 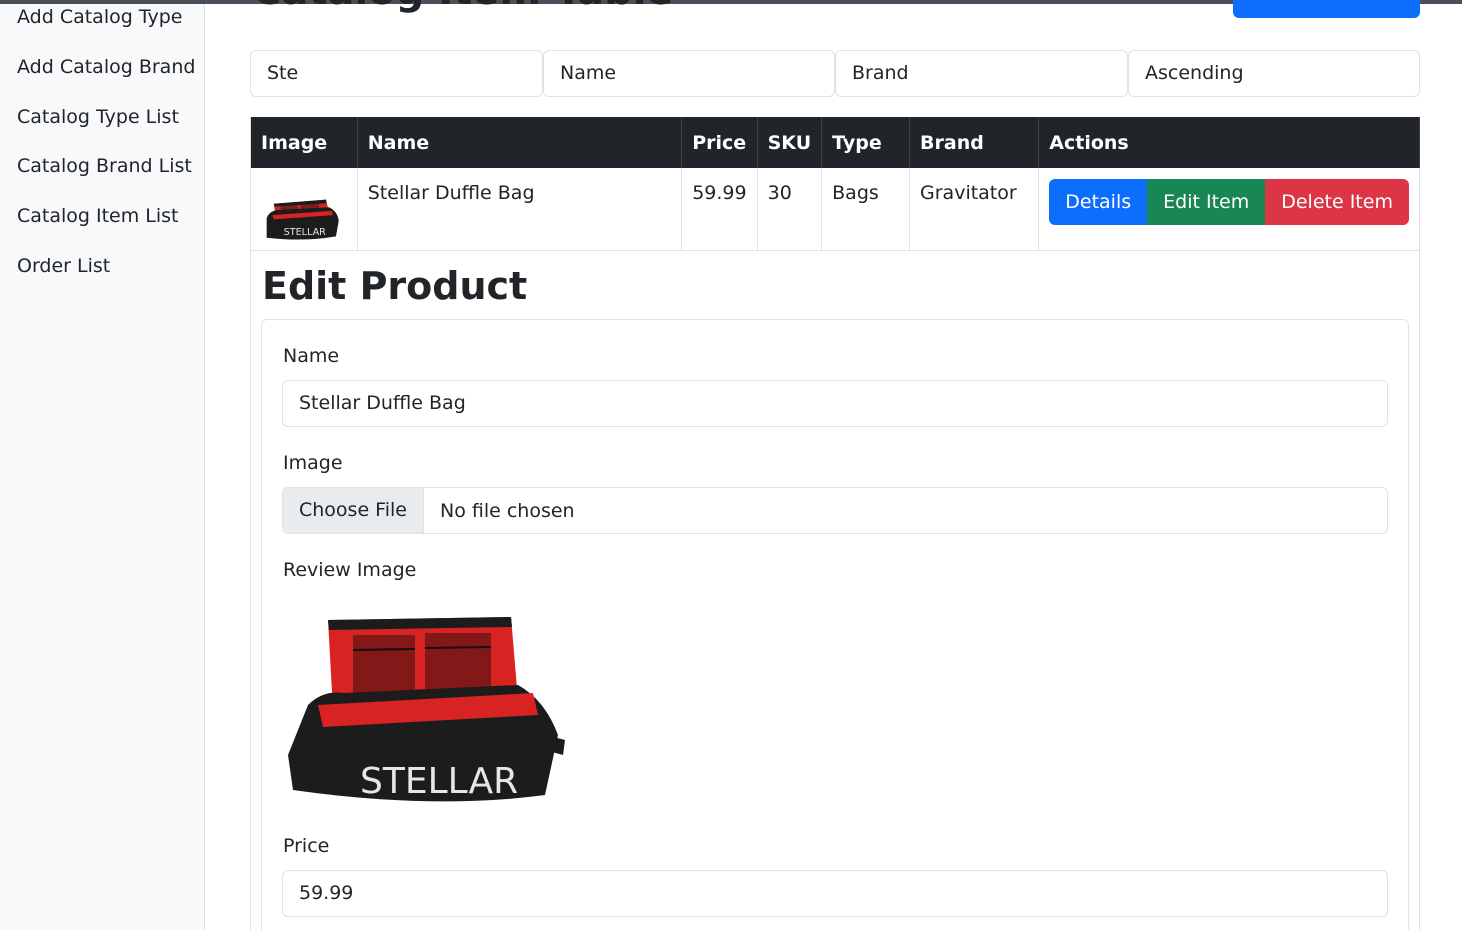 I want to click on image-label: Image, so click(x=313, y=463).